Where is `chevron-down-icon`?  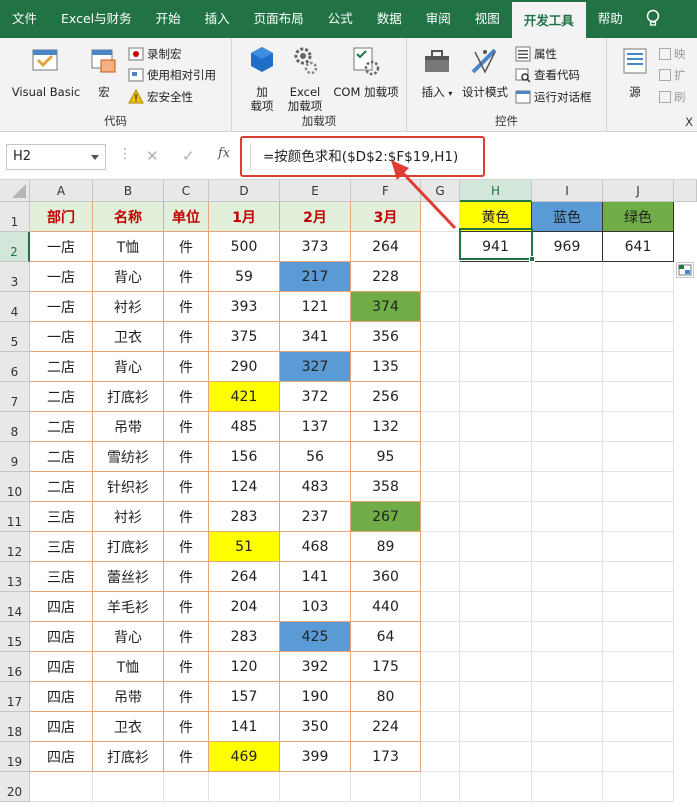
chevron-down-icon is located at coordinates (95, 157).